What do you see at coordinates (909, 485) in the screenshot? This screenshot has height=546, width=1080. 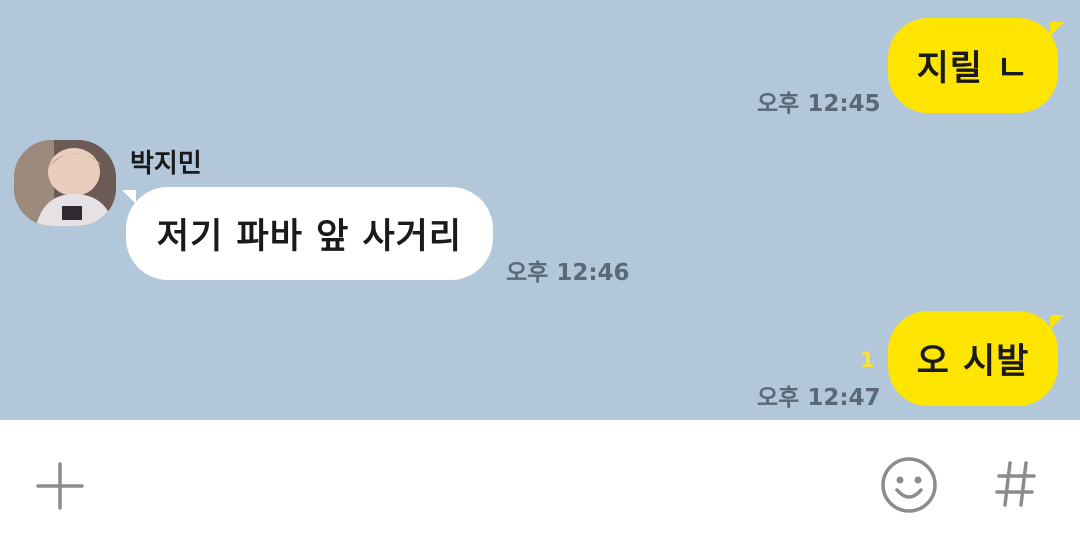 I see `emoji-icon` at bounding box center [909, 485].